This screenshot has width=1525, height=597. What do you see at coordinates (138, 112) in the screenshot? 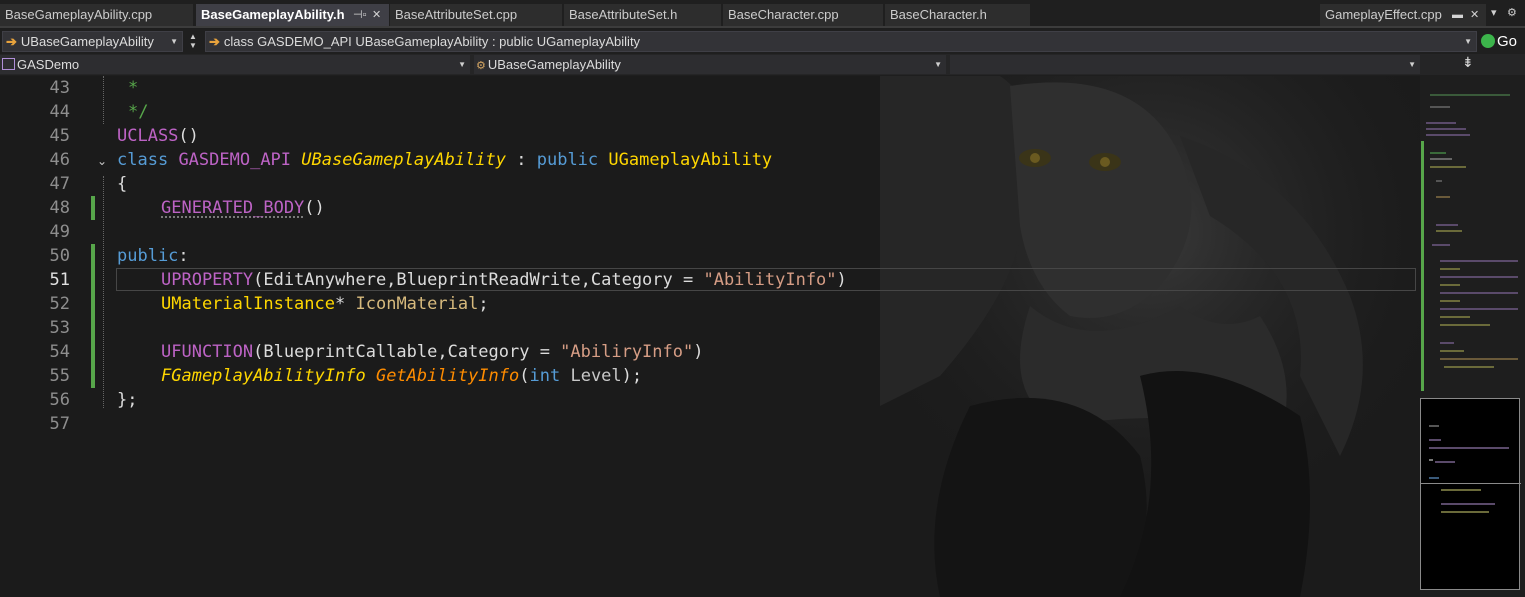
I see `code-line-44: */` at bounding box center [138, 112].